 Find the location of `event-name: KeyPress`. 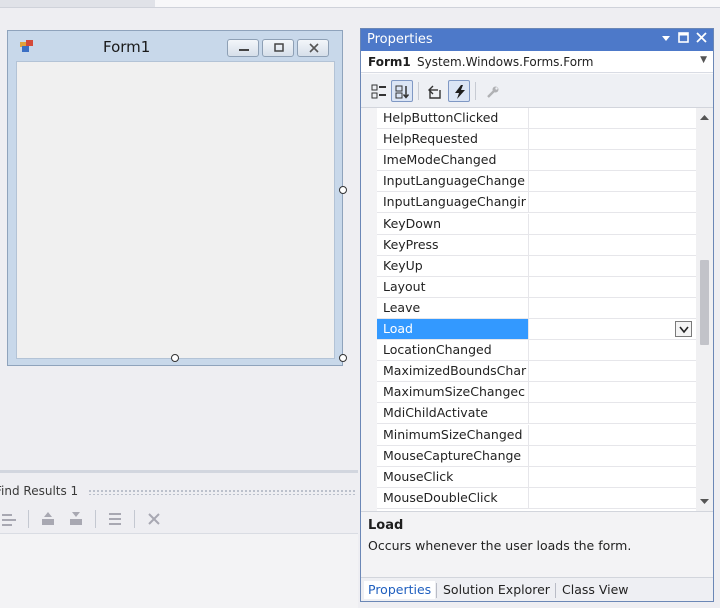

event-name: KeyPress is located at coordinates (453, 244).